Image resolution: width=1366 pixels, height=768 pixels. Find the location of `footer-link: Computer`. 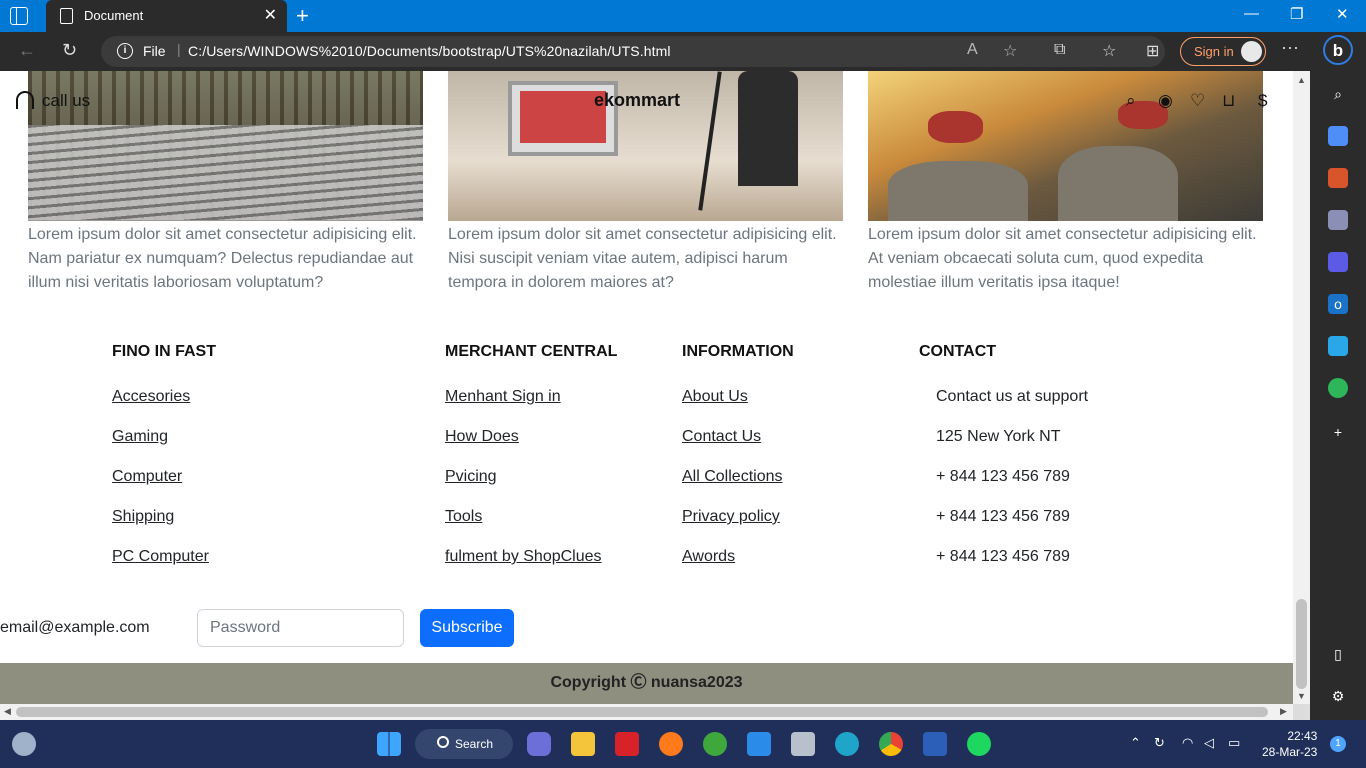

footer-link: Computer is located at coordinates (147, 477).